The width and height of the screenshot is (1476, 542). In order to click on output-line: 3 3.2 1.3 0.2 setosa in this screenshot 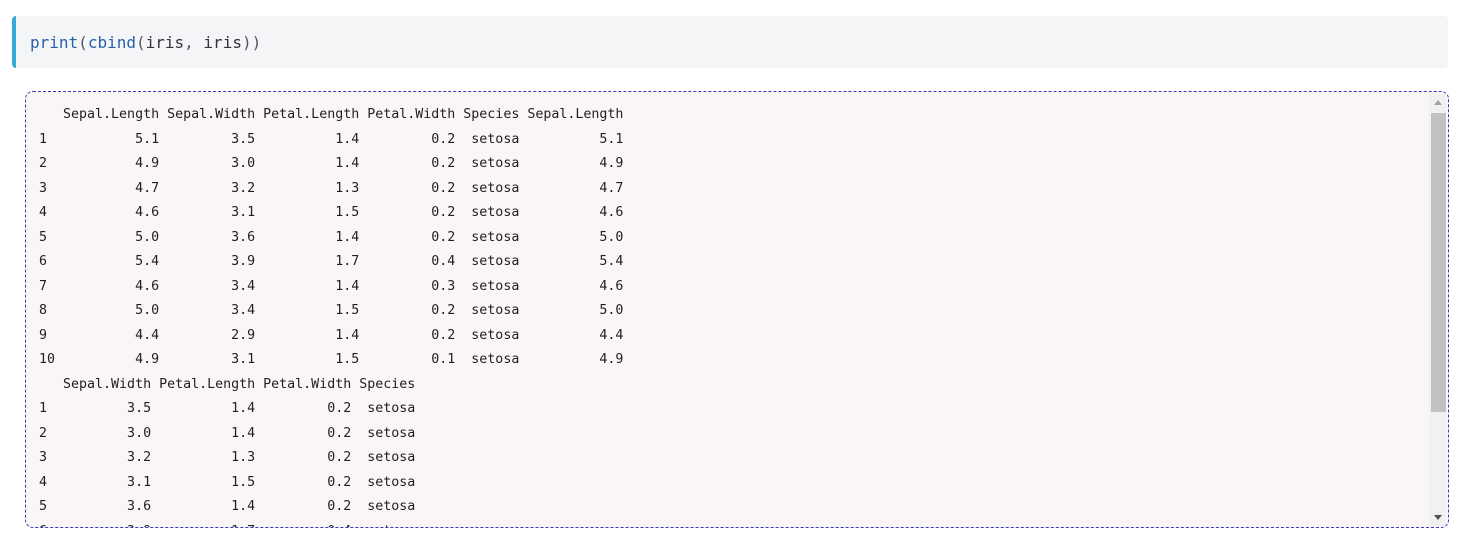, I will do `click(227, 457)`.